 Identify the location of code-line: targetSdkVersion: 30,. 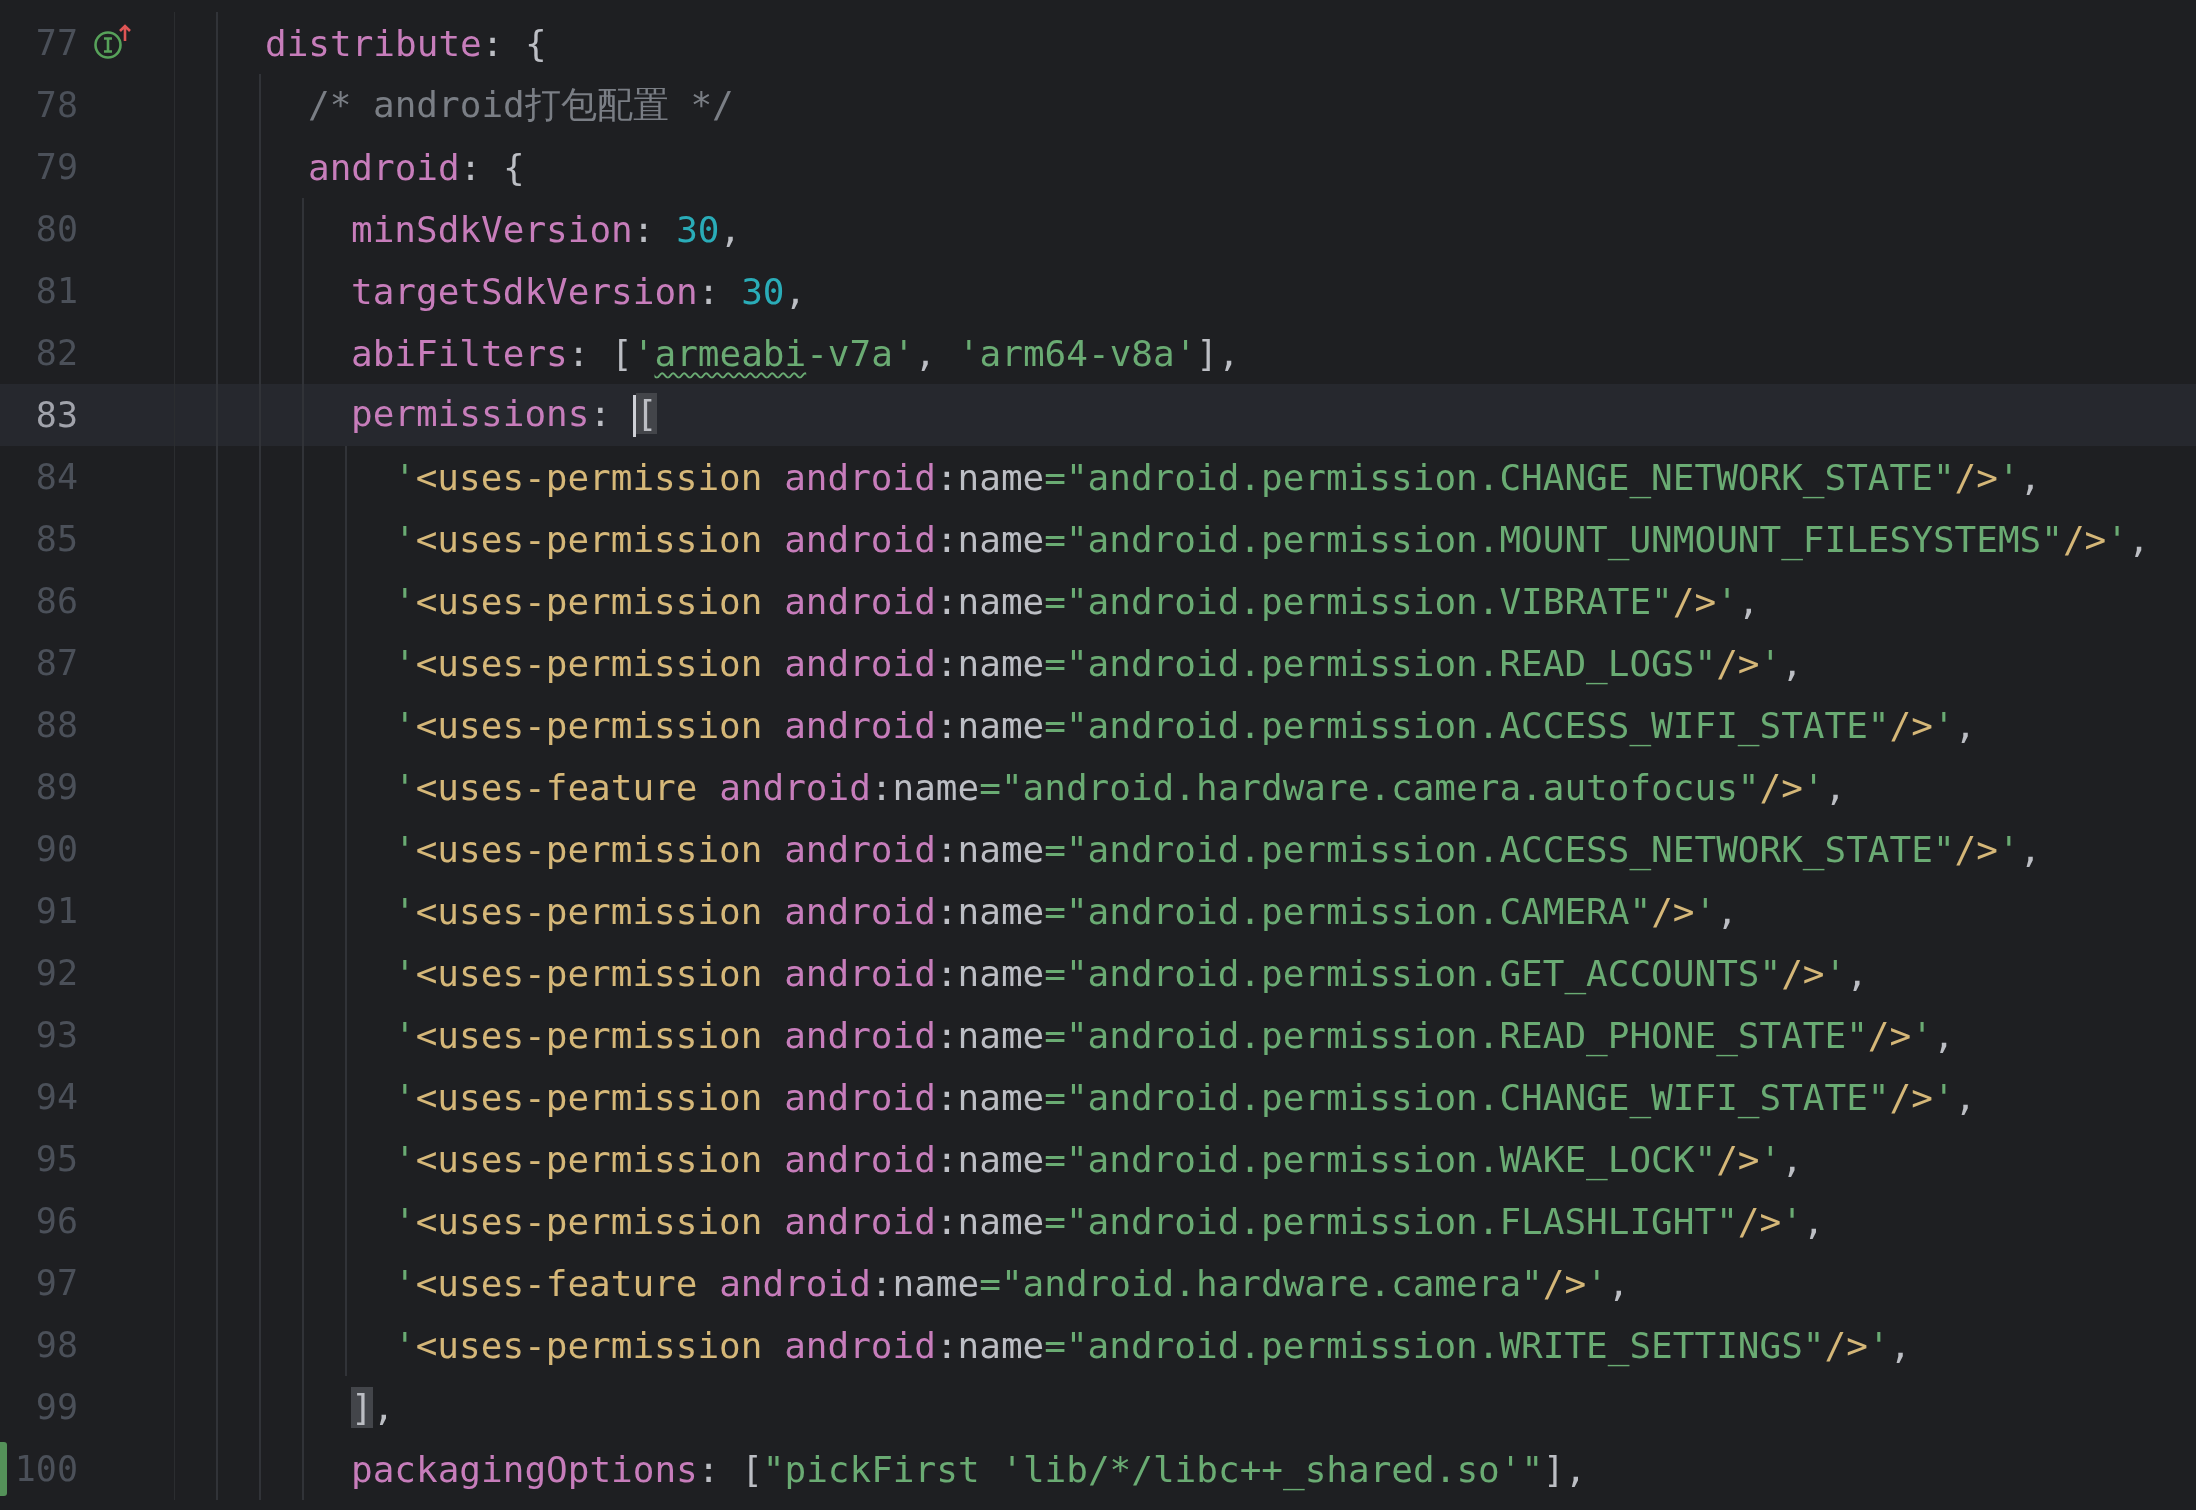
(579, 291).